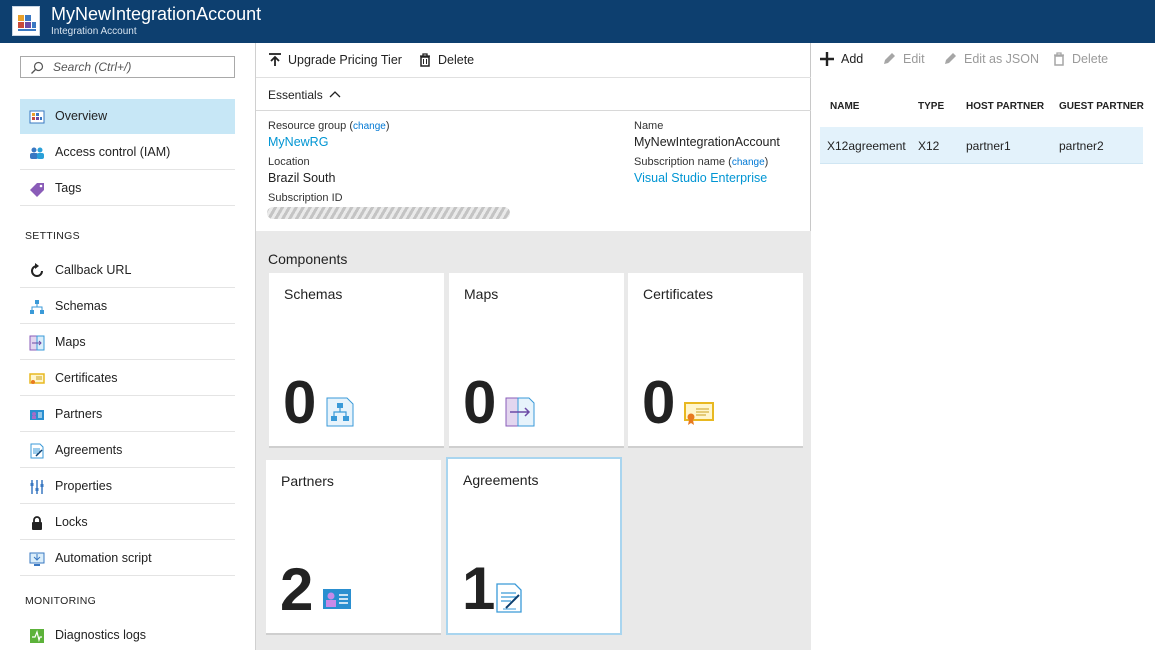 The height and width of the screenshot is (653, 1155). What do you see at coordinates (307, 481) in the screenshot?
I see `tile-label: Partners` at bounding box center [307, 481].